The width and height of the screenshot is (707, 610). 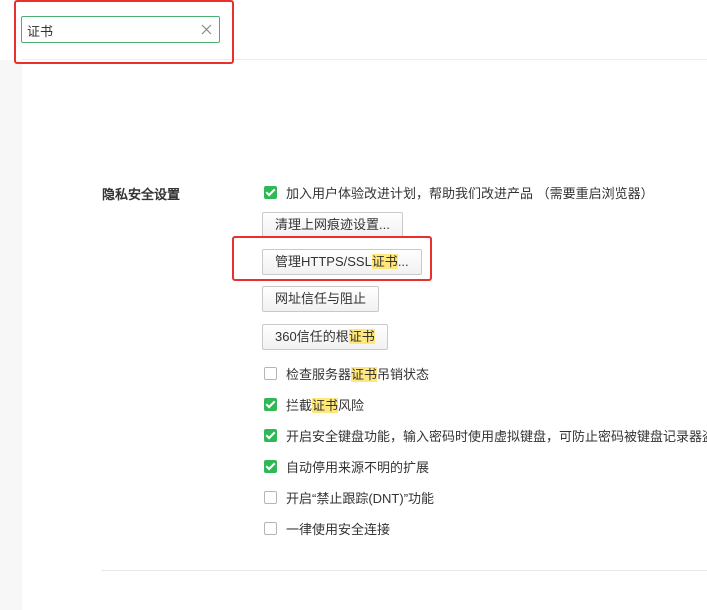 I want to click on option-always-secure: 一律使用安全连接, so click(x=327, y=528).